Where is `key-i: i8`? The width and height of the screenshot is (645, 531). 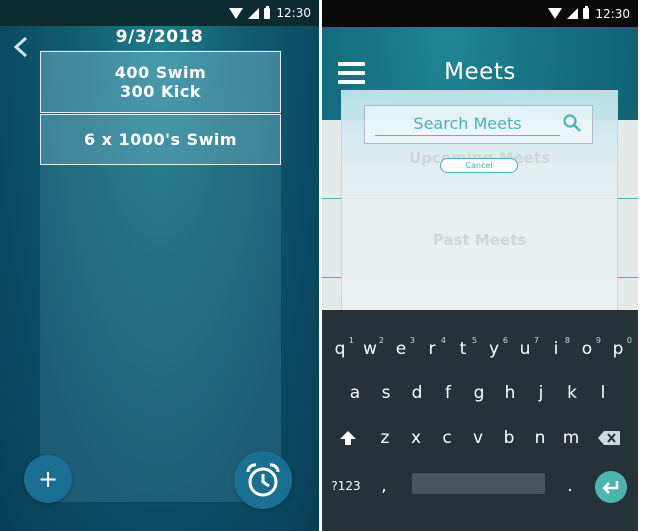
key-i: i8 is located at coordinates (556, 349).